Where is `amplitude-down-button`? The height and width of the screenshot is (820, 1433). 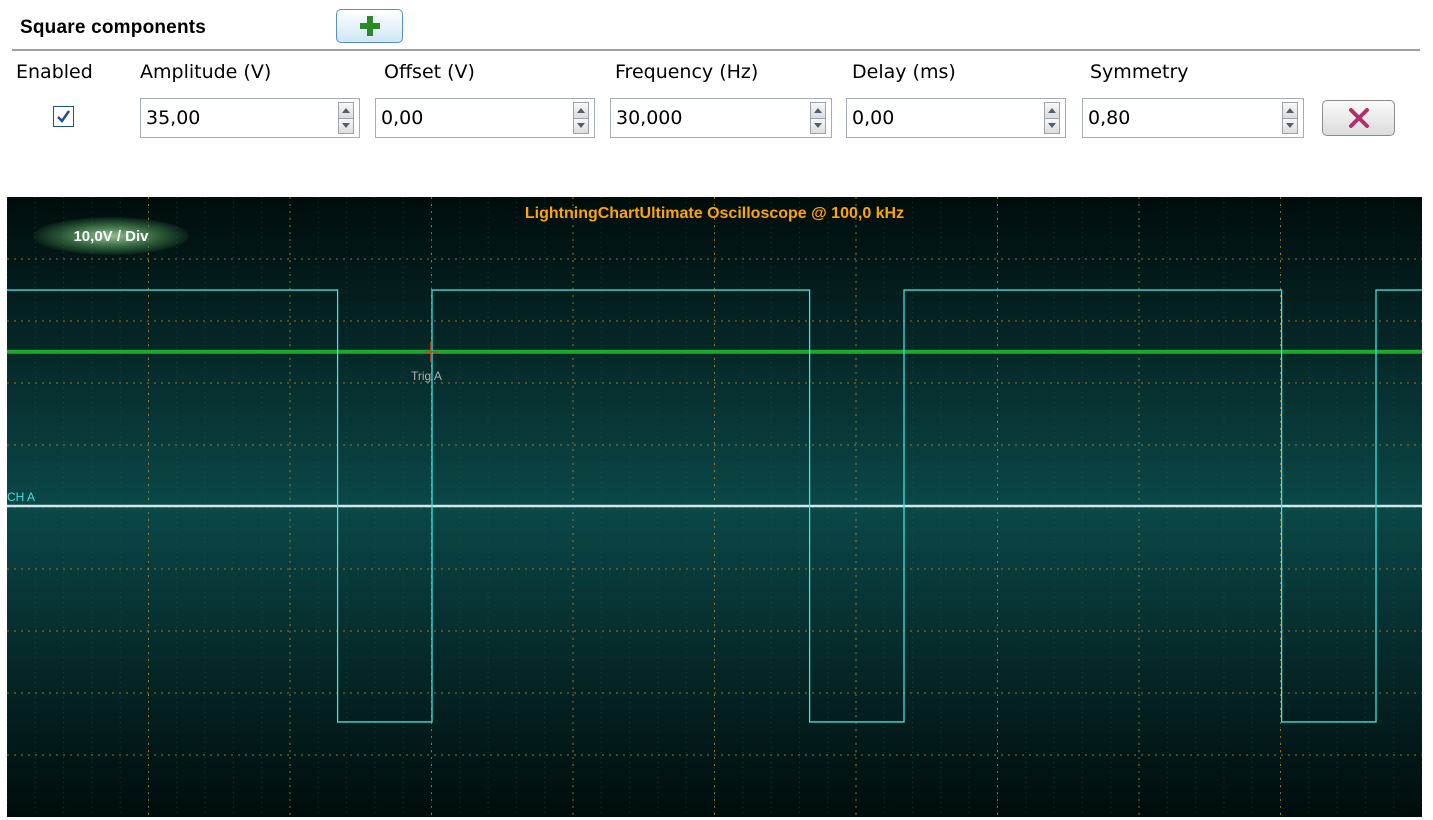
amplitude-down-button is located at coordinates (346, 126).